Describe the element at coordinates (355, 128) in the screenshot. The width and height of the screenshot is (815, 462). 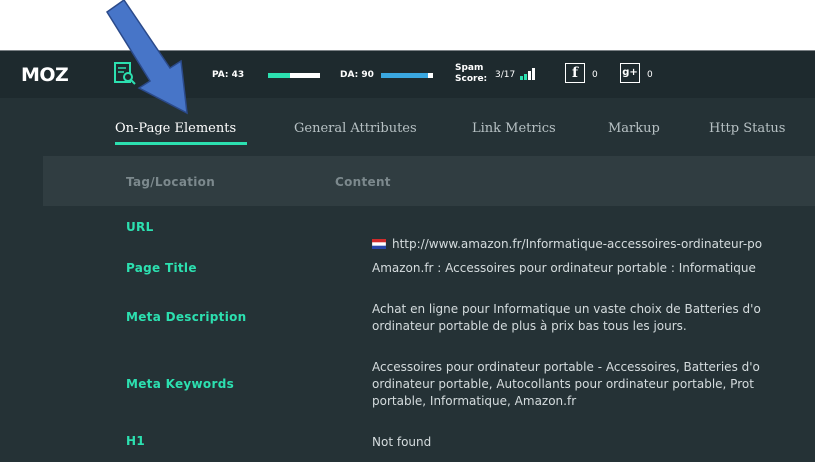
I see `tab-general-attributes: General Attributes` at that location.